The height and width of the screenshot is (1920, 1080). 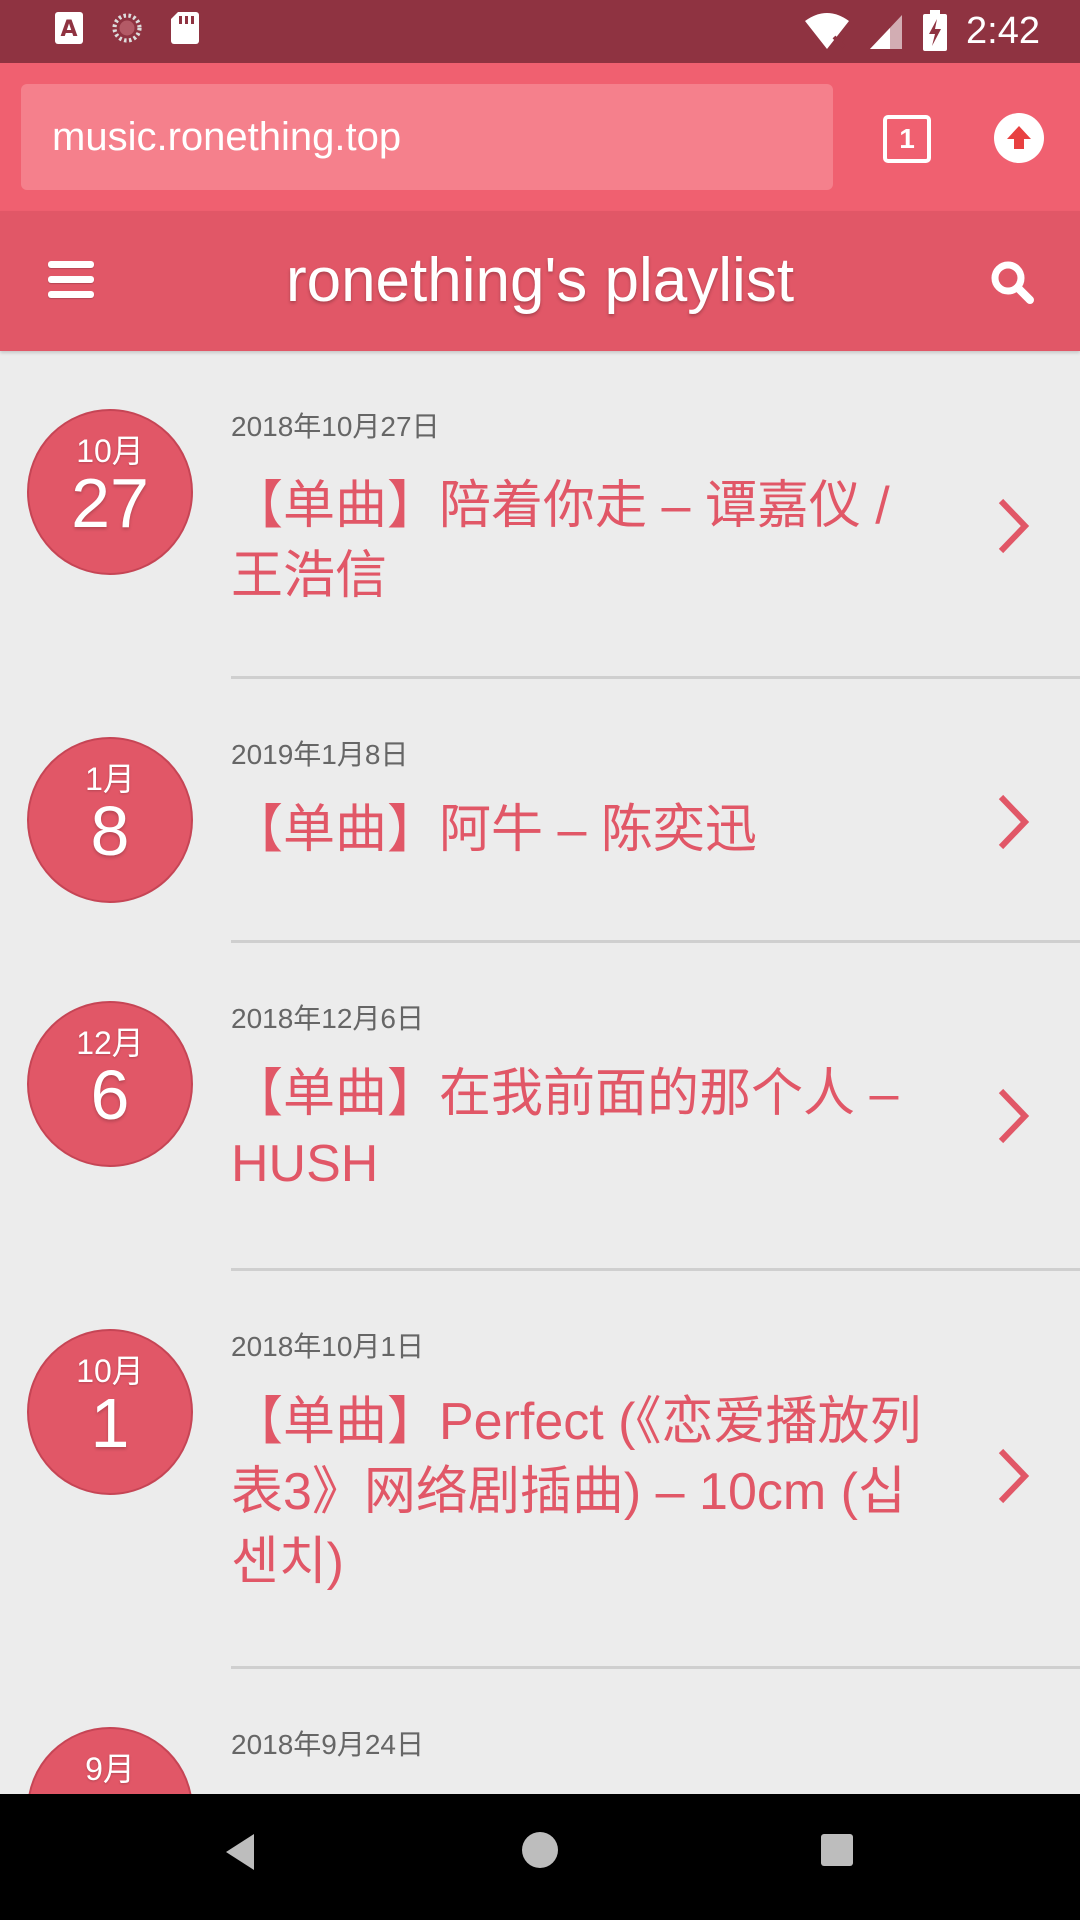 What do you see at coordinates (240, 1852) in the screenshot?
I see `back-icon` at bounding box center [240, 1852].